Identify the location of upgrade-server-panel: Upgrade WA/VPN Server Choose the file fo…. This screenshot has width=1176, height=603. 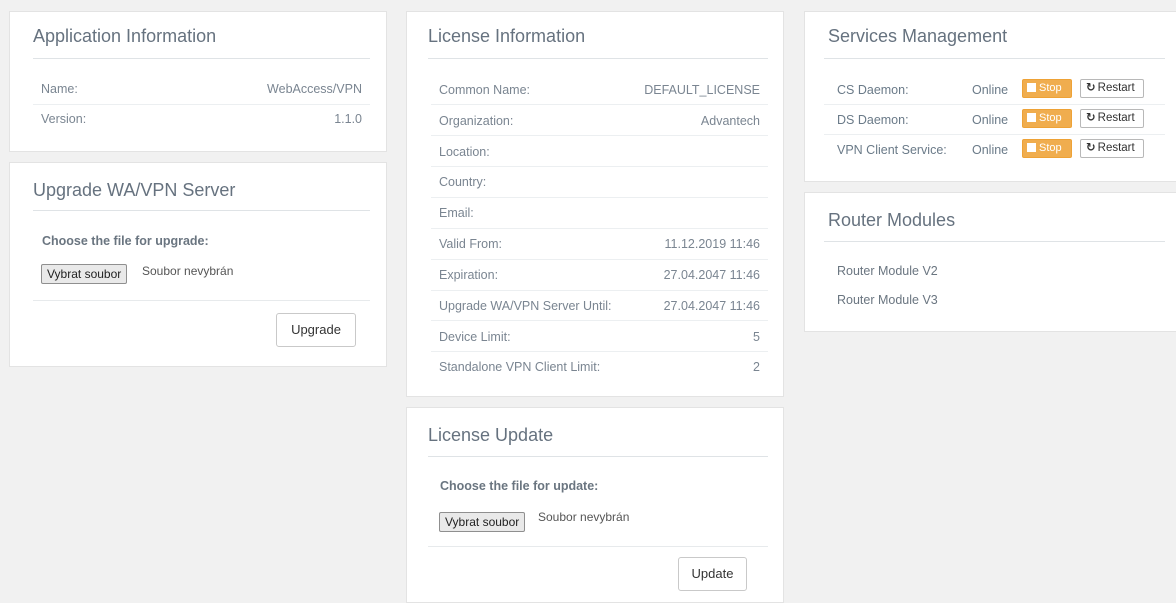
(198, 264).